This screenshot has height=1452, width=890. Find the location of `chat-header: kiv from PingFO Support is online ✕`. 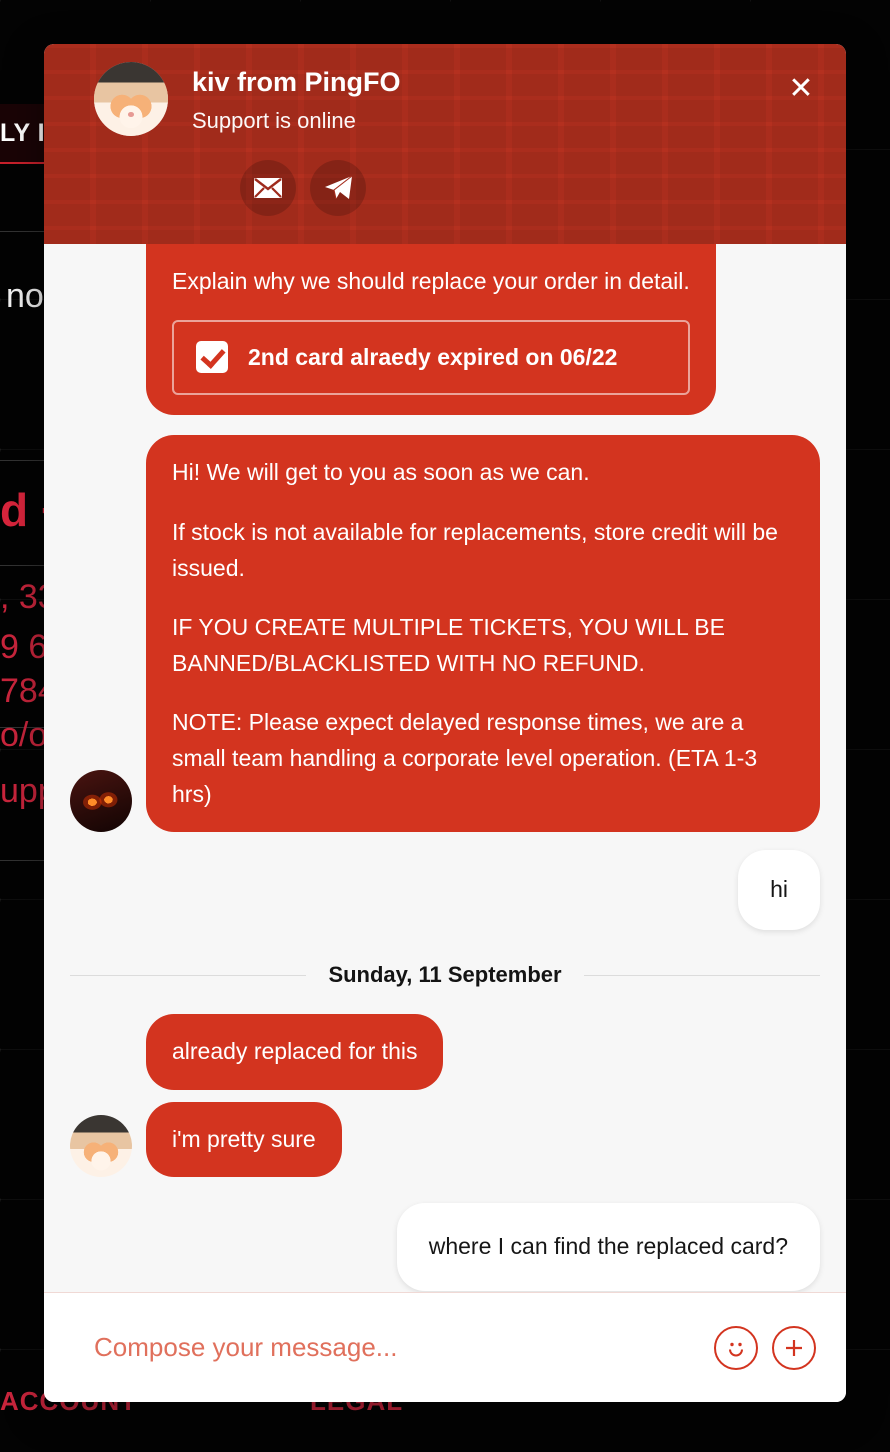

chat-header: kiv from PingFO Support is online ✕ is located at coordinates (445, 144).